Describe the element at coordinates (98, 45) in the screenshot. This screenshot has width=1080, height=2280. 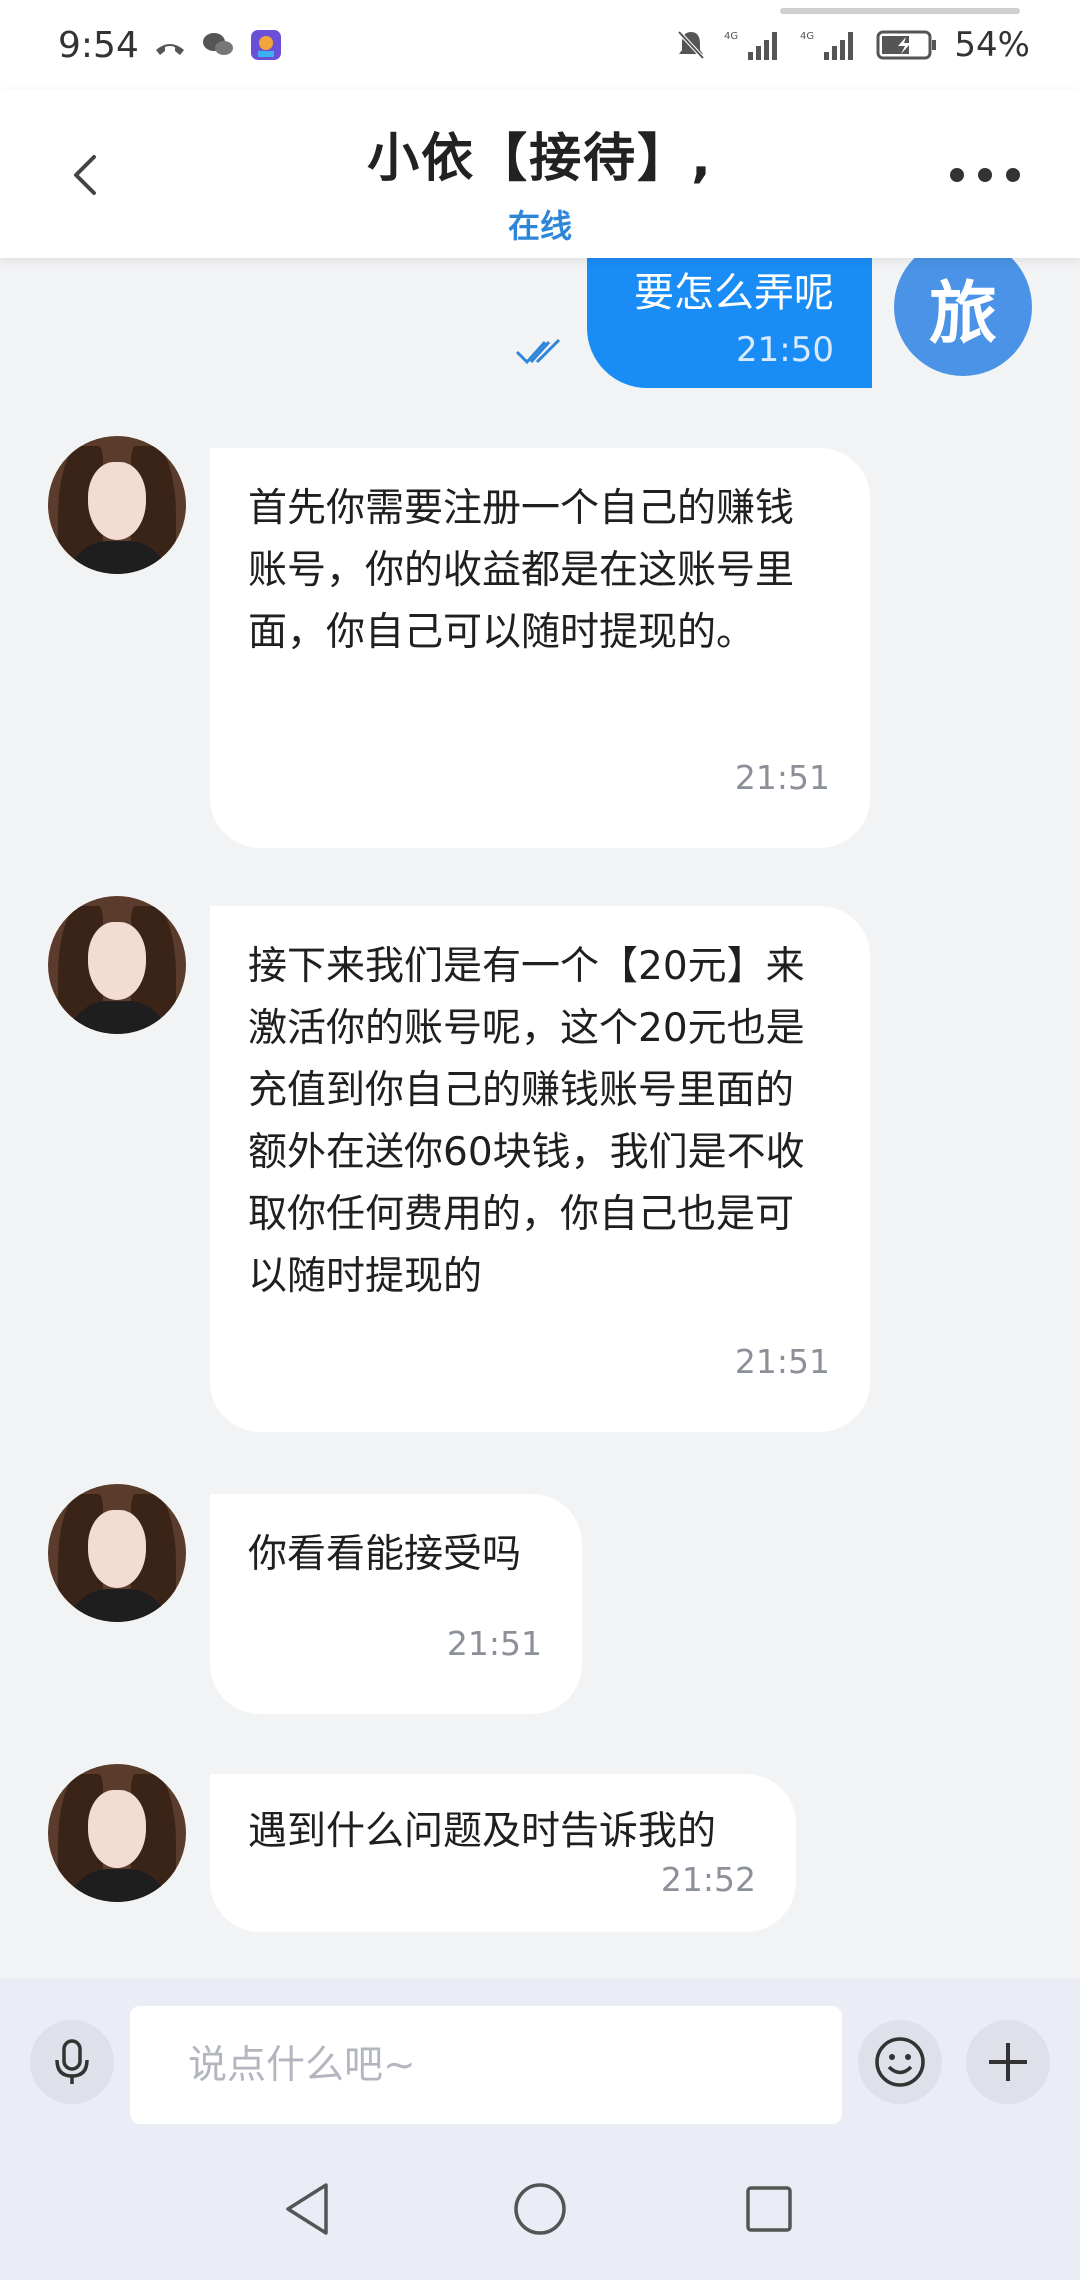
I see `status-time: 9:54` at that location.